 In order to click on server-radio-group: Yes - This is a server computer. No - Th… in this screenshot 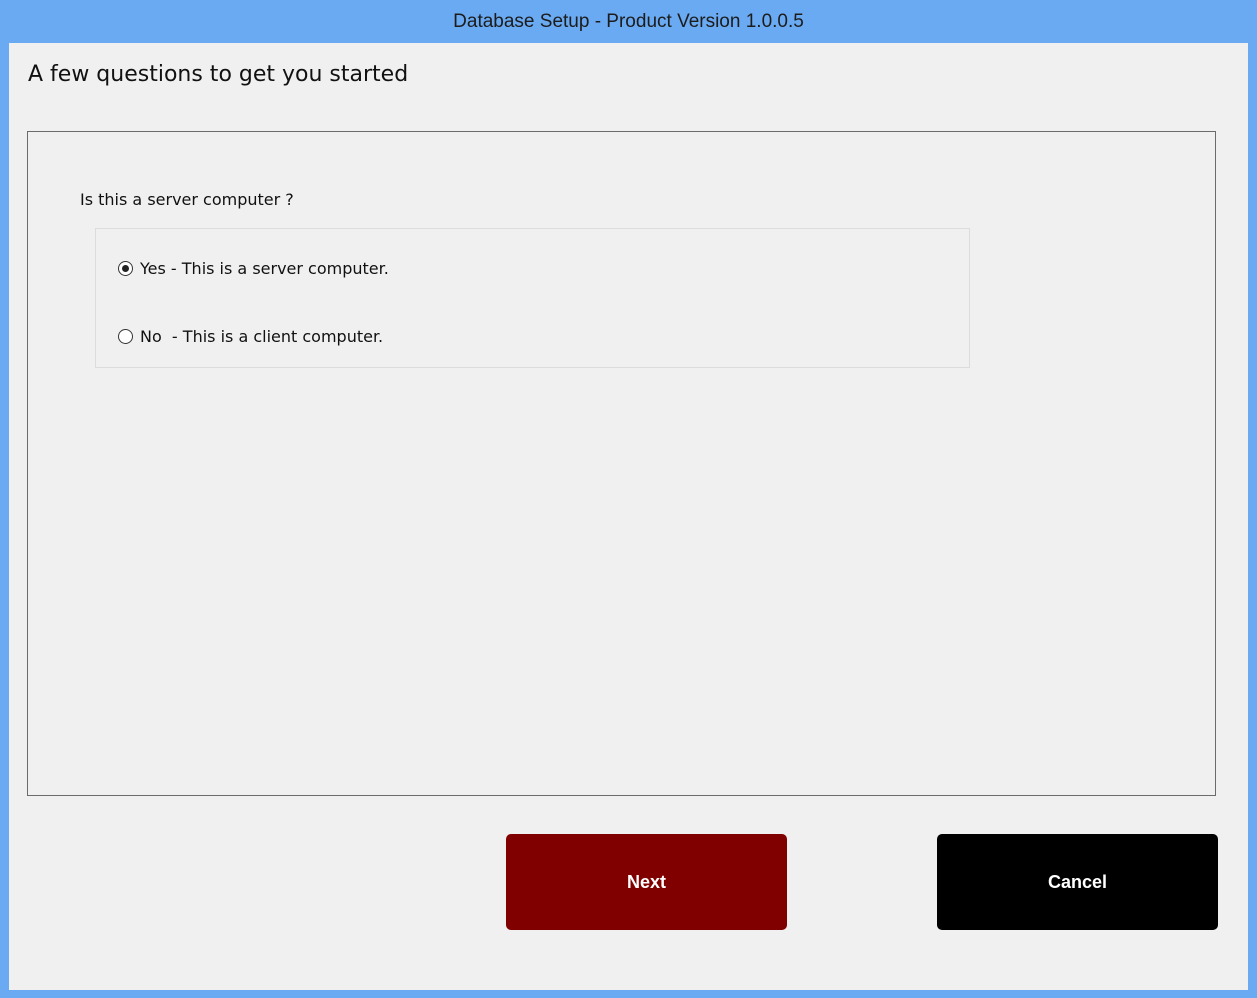, I will do `click(532, 298)`.